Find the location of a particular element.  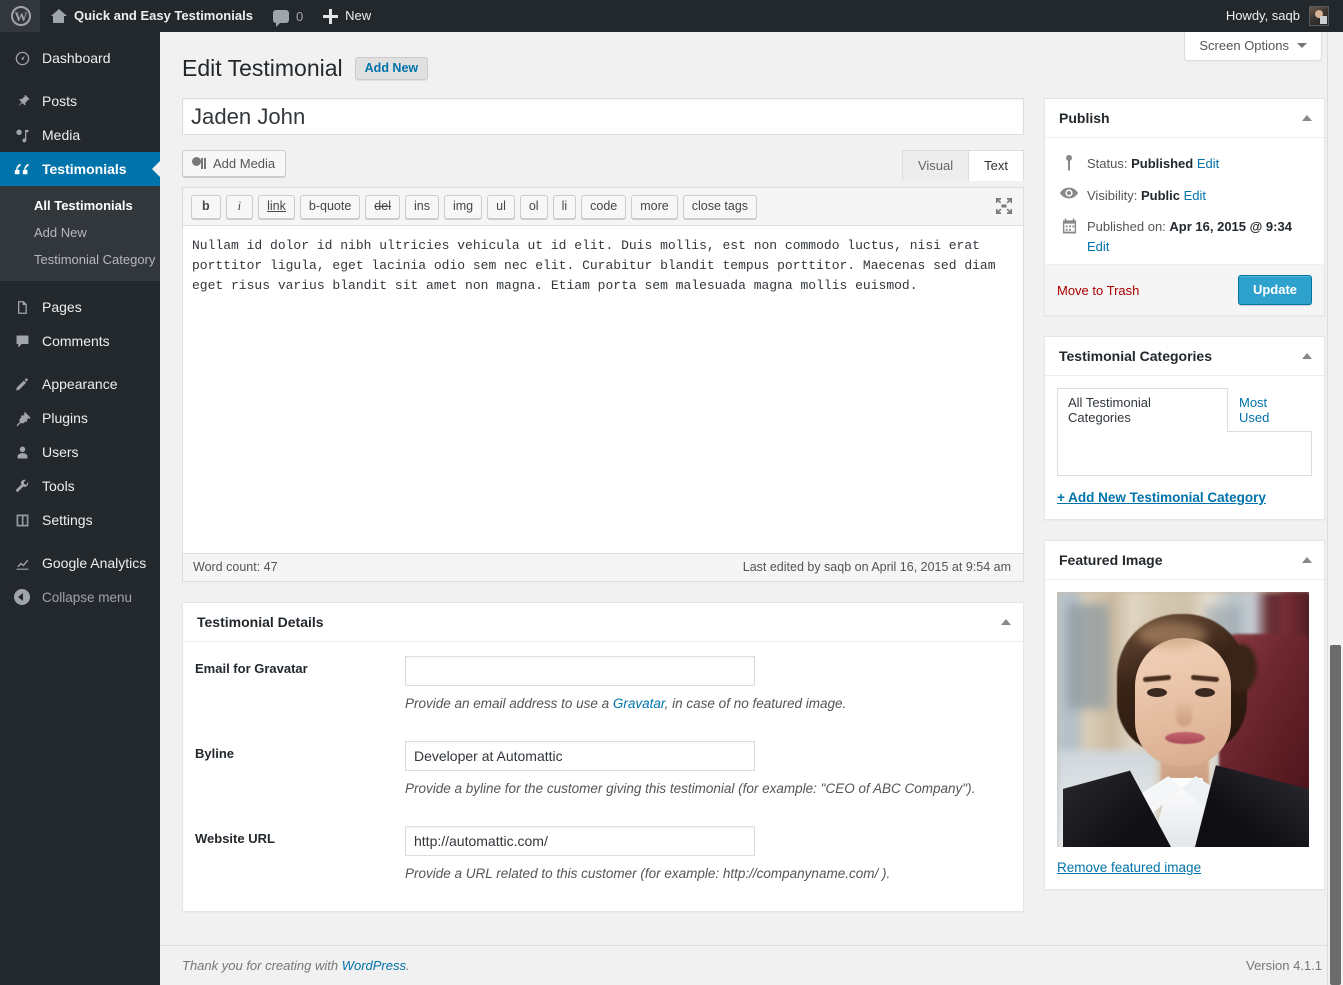

qt-button-del: del is located at coordinates (382, 207).